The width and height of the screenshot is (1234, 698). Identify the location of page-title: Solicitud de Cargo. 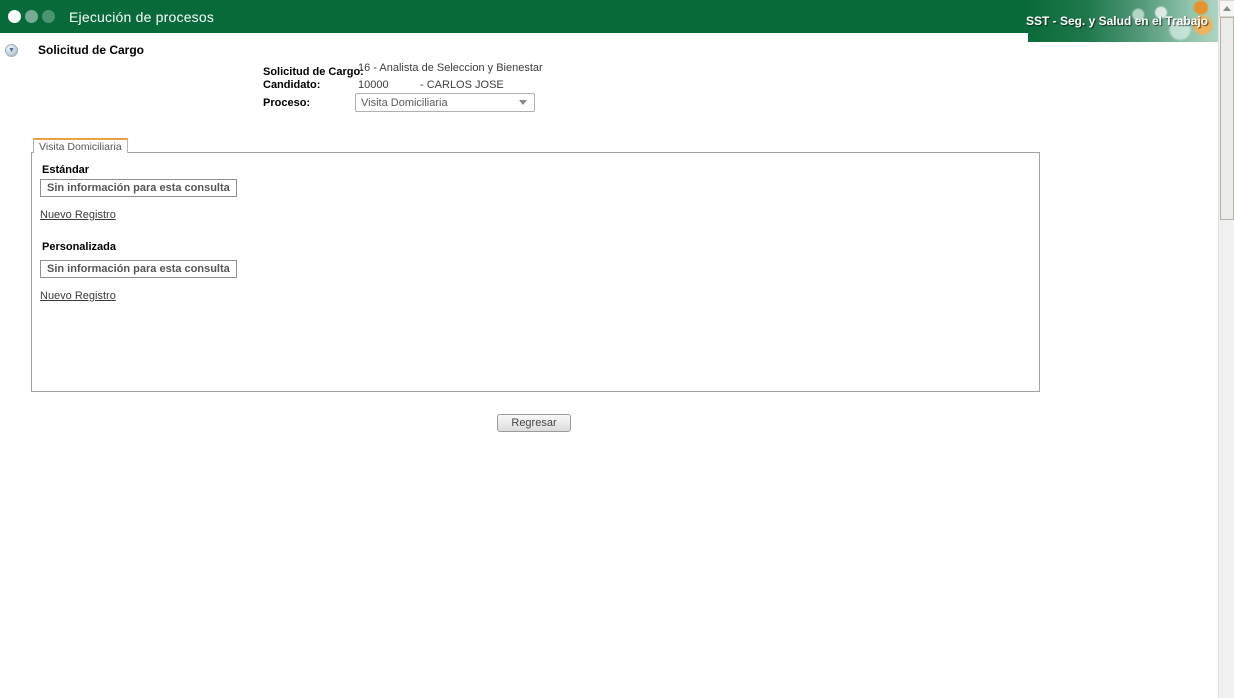
(91, 50).